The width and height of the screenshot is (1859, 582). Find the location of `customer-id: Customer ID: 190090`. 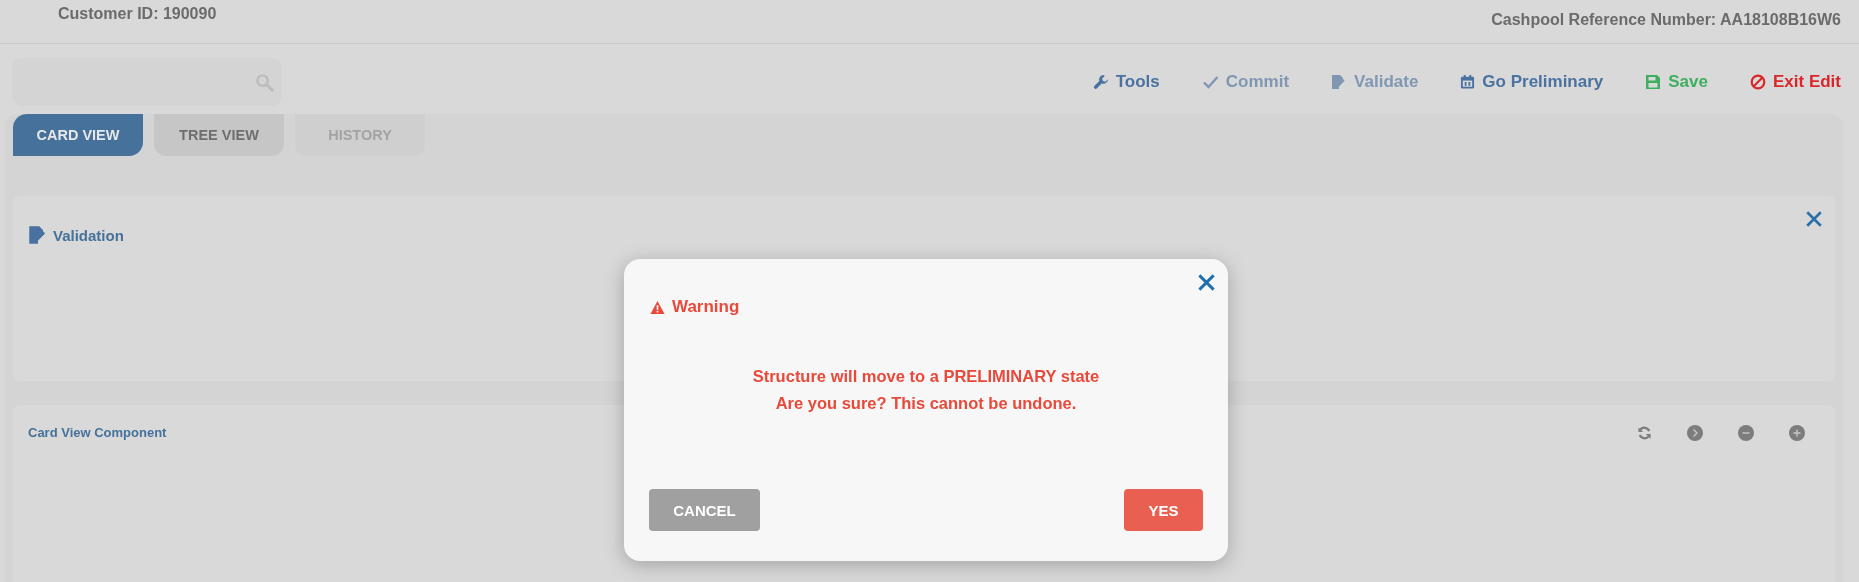

customer-id: Customer ID: 190090 is located at coordinates (137, 13).